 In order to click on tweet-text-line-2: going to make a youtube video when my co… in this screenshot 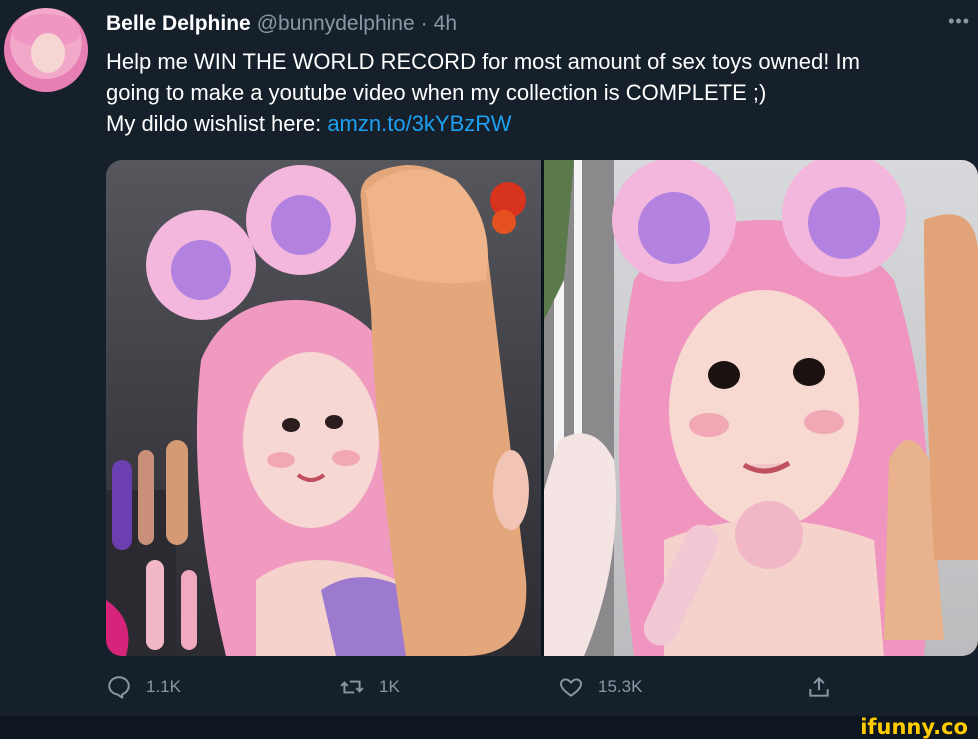, I will do `click(436, 92)`.